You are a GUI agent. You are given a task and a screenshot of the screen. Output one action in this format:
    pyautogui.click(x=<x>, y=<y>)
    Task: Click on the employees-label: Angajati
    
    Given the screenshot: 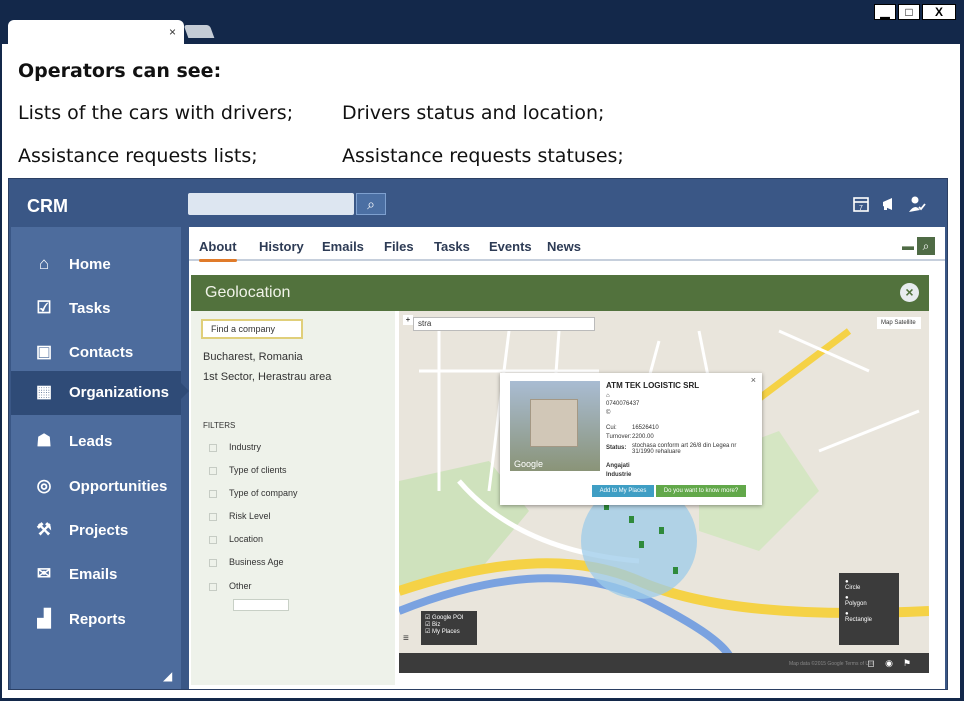 What is the action you would take?
    pyautogui.click(x=618, y=466)
    